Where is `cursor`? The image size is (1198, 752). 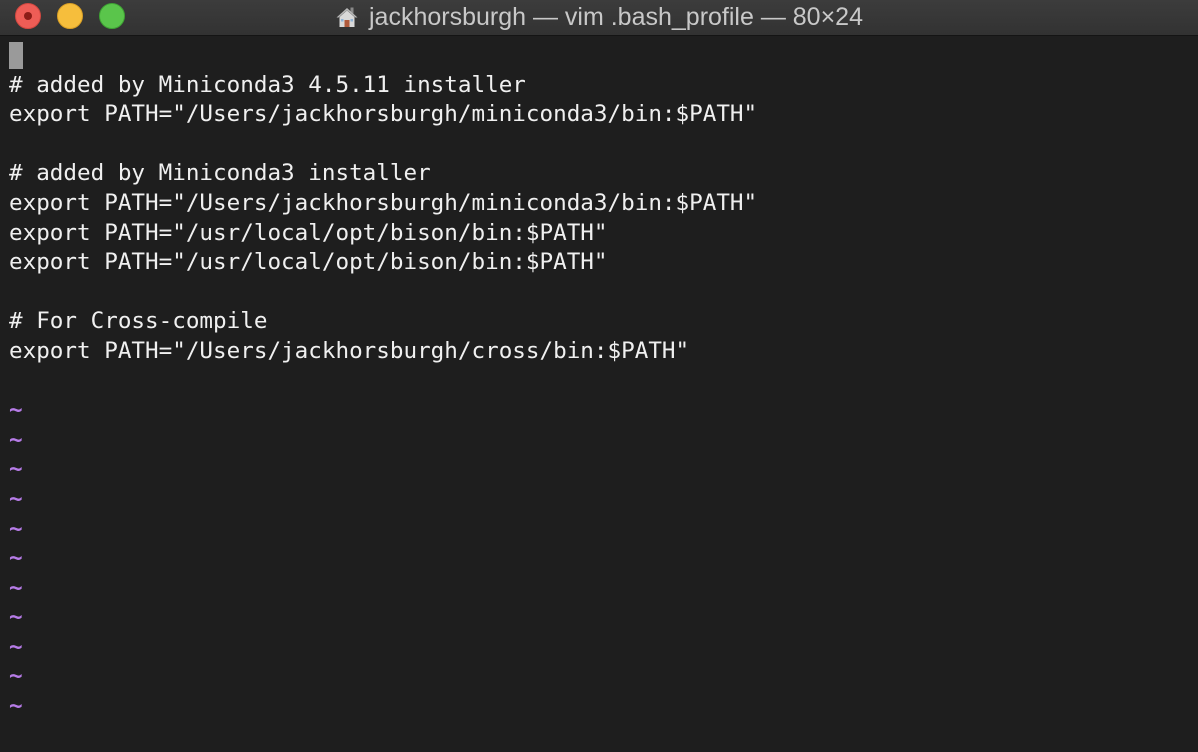
cursor is located at coordinates (16, 55).